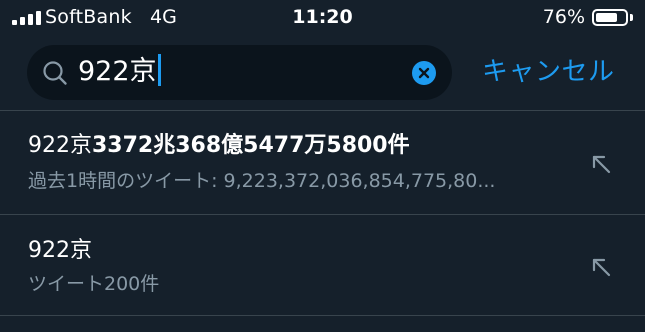  Describe the element at coordinates (239, 72) in the screenshot. I see `search-input: 922京` at that location.